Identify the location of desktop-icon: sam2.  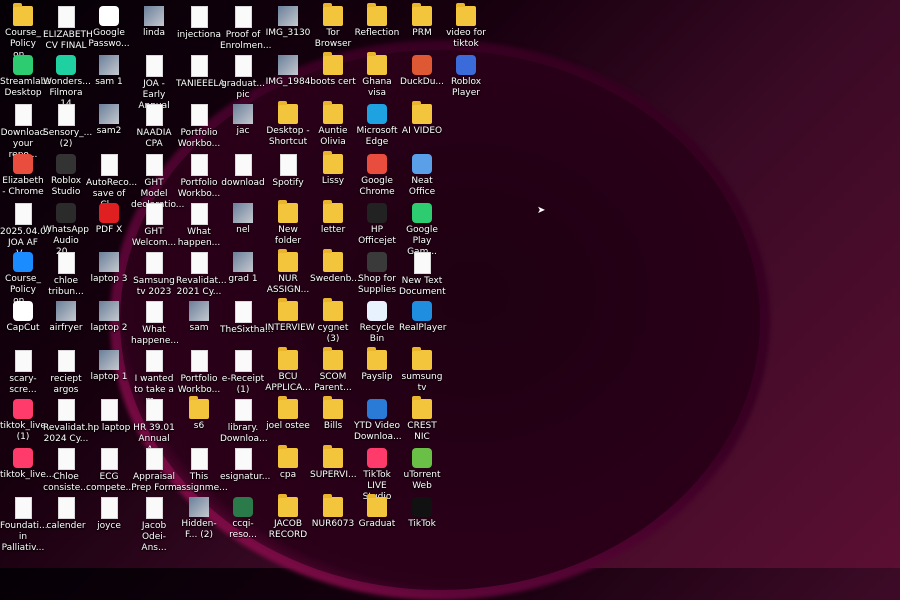
(109, 126).